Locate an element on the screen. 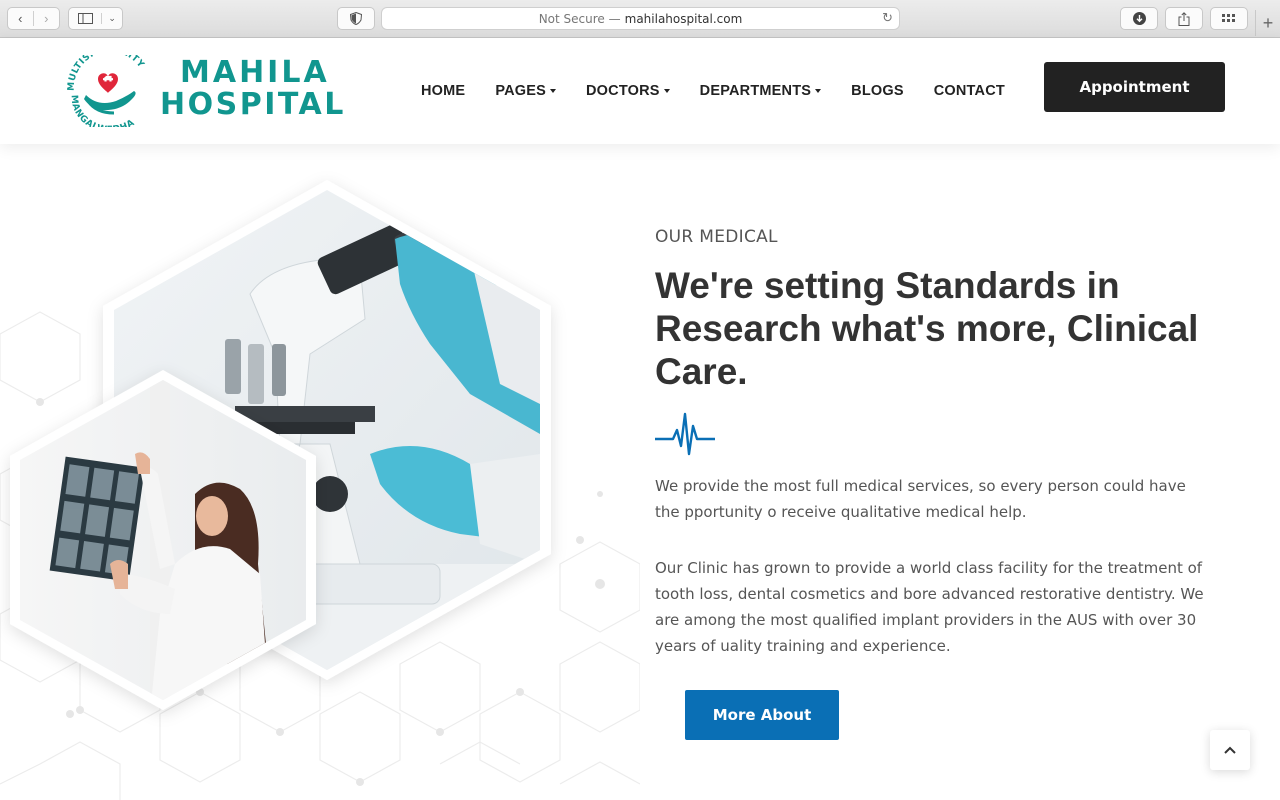 The width and height of the screenshot is (1280, 800). sidebar-buttons: ⌄ is located at coordinates (95, 18).